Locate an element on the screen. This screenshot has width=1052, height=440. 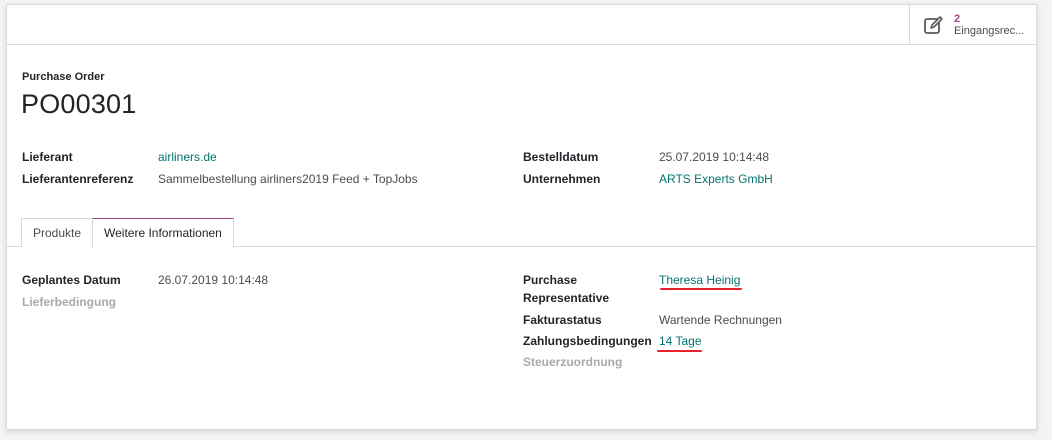
purchase-rep-underline-highlight is located at coordinates (701, 289).